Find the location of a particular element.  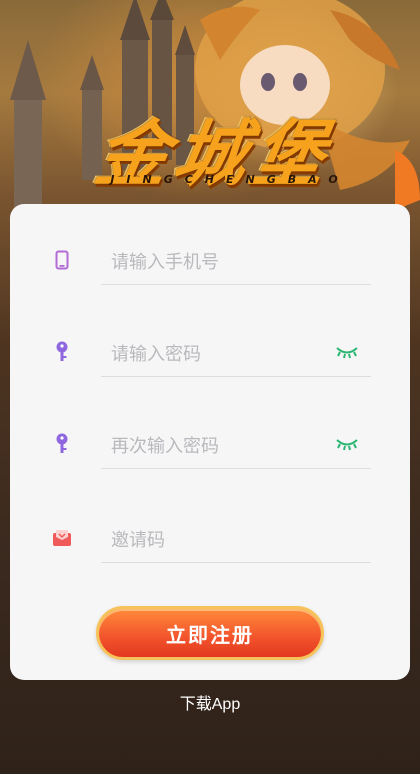

phone-input is located at coordinates (221, 262).